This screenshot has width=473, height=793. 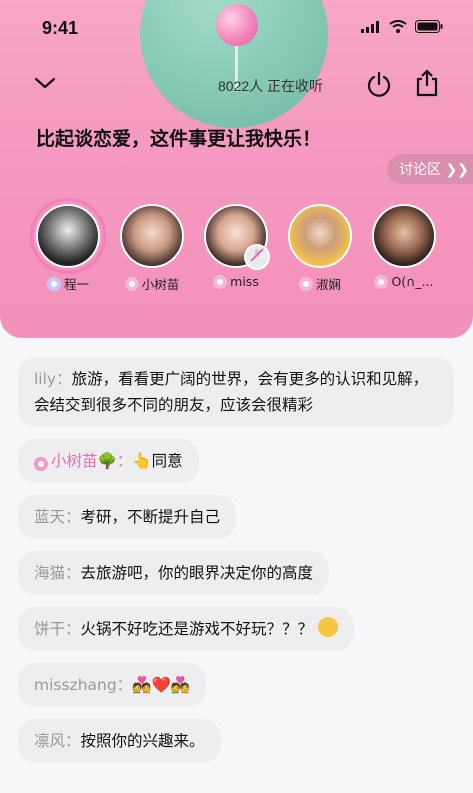 I want to click on speaker-item: miss, so click(x=236, y=246).